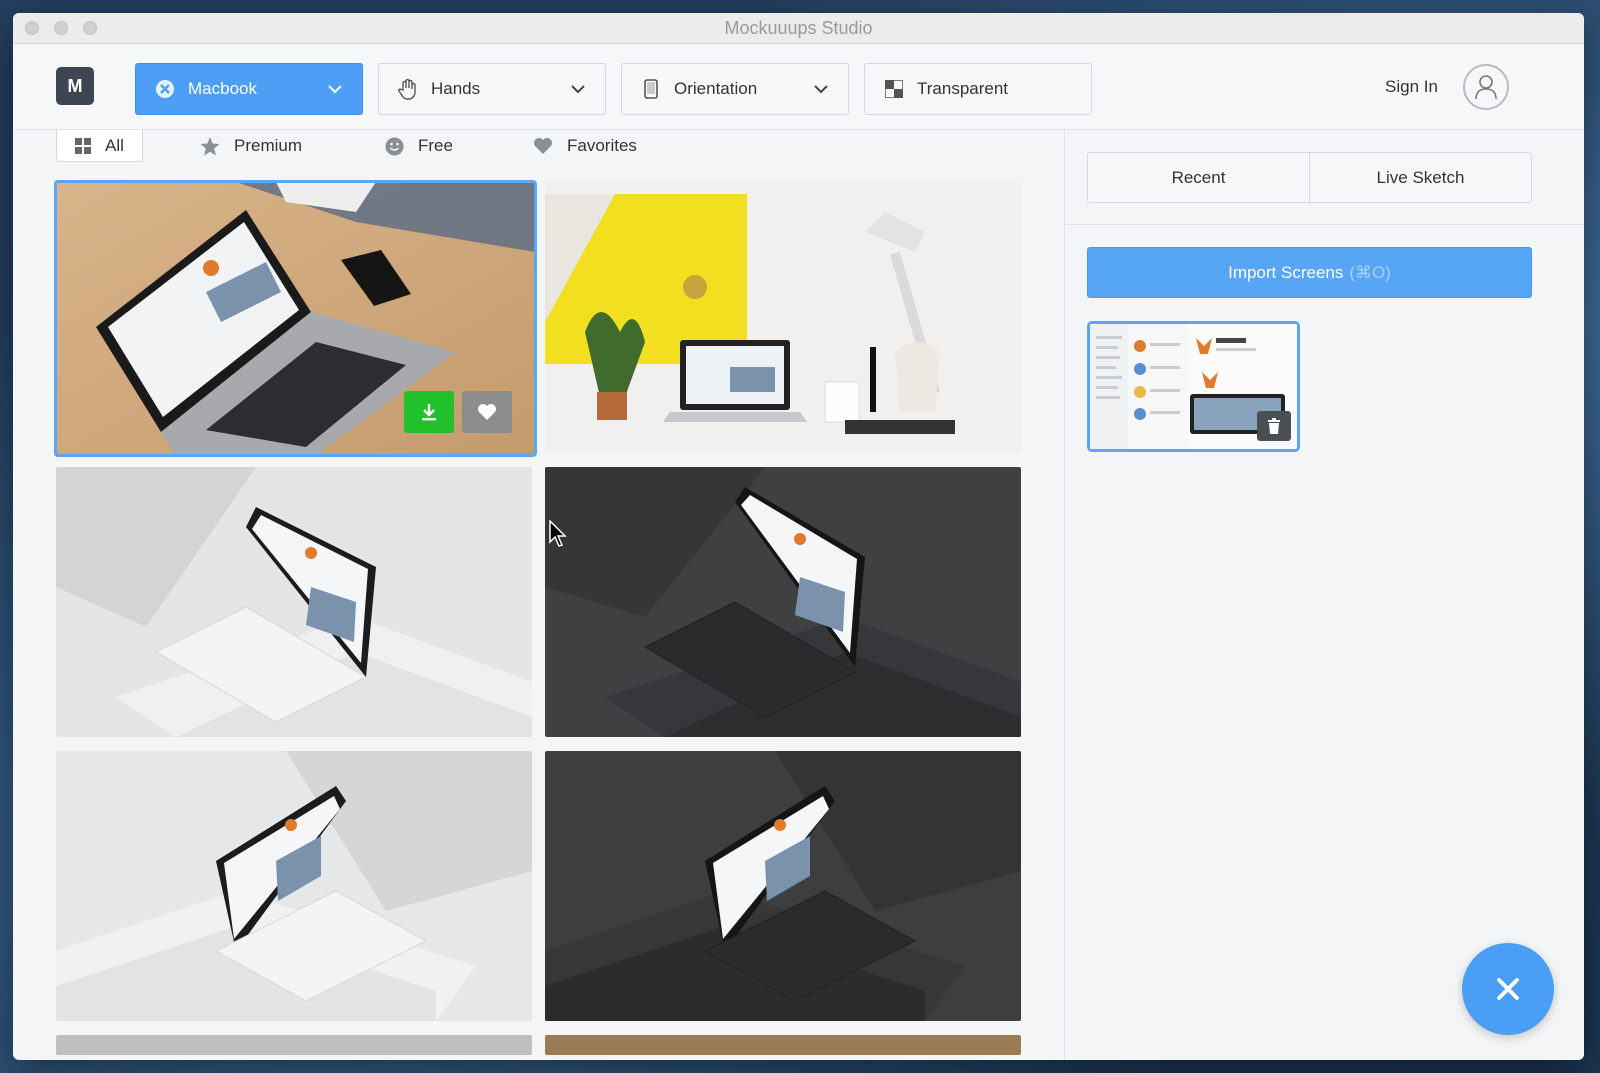  Describe the element at coordinates (1324, 224) in the screenshot. I see `divider` at that location.